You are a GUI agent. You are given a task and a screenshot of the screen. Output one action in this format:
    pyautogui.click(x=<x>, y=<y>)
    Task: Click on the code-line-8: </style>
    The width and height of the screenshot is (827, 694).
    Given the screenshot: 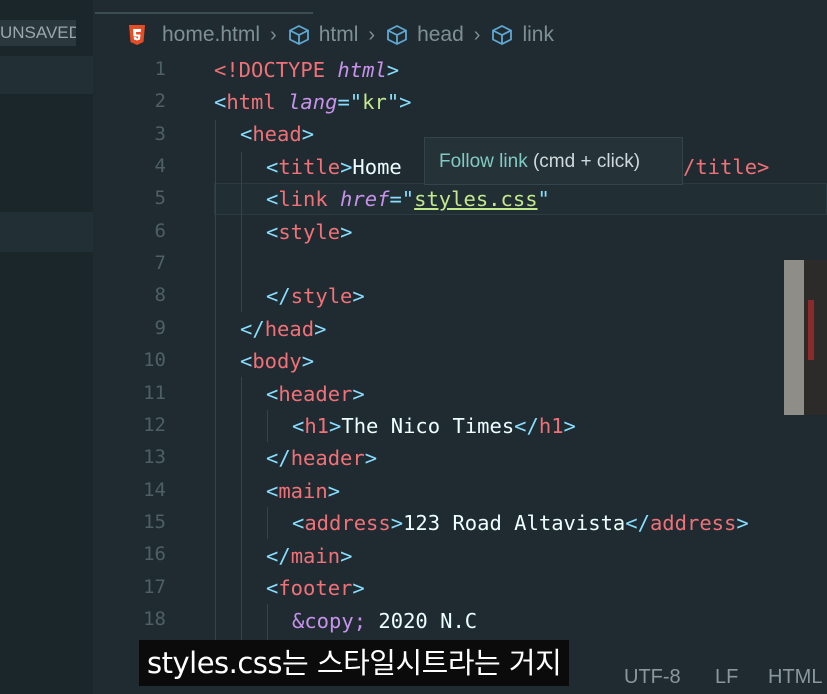 What is the action you would take?
    pyautogui.click(x=315, y=296)
    